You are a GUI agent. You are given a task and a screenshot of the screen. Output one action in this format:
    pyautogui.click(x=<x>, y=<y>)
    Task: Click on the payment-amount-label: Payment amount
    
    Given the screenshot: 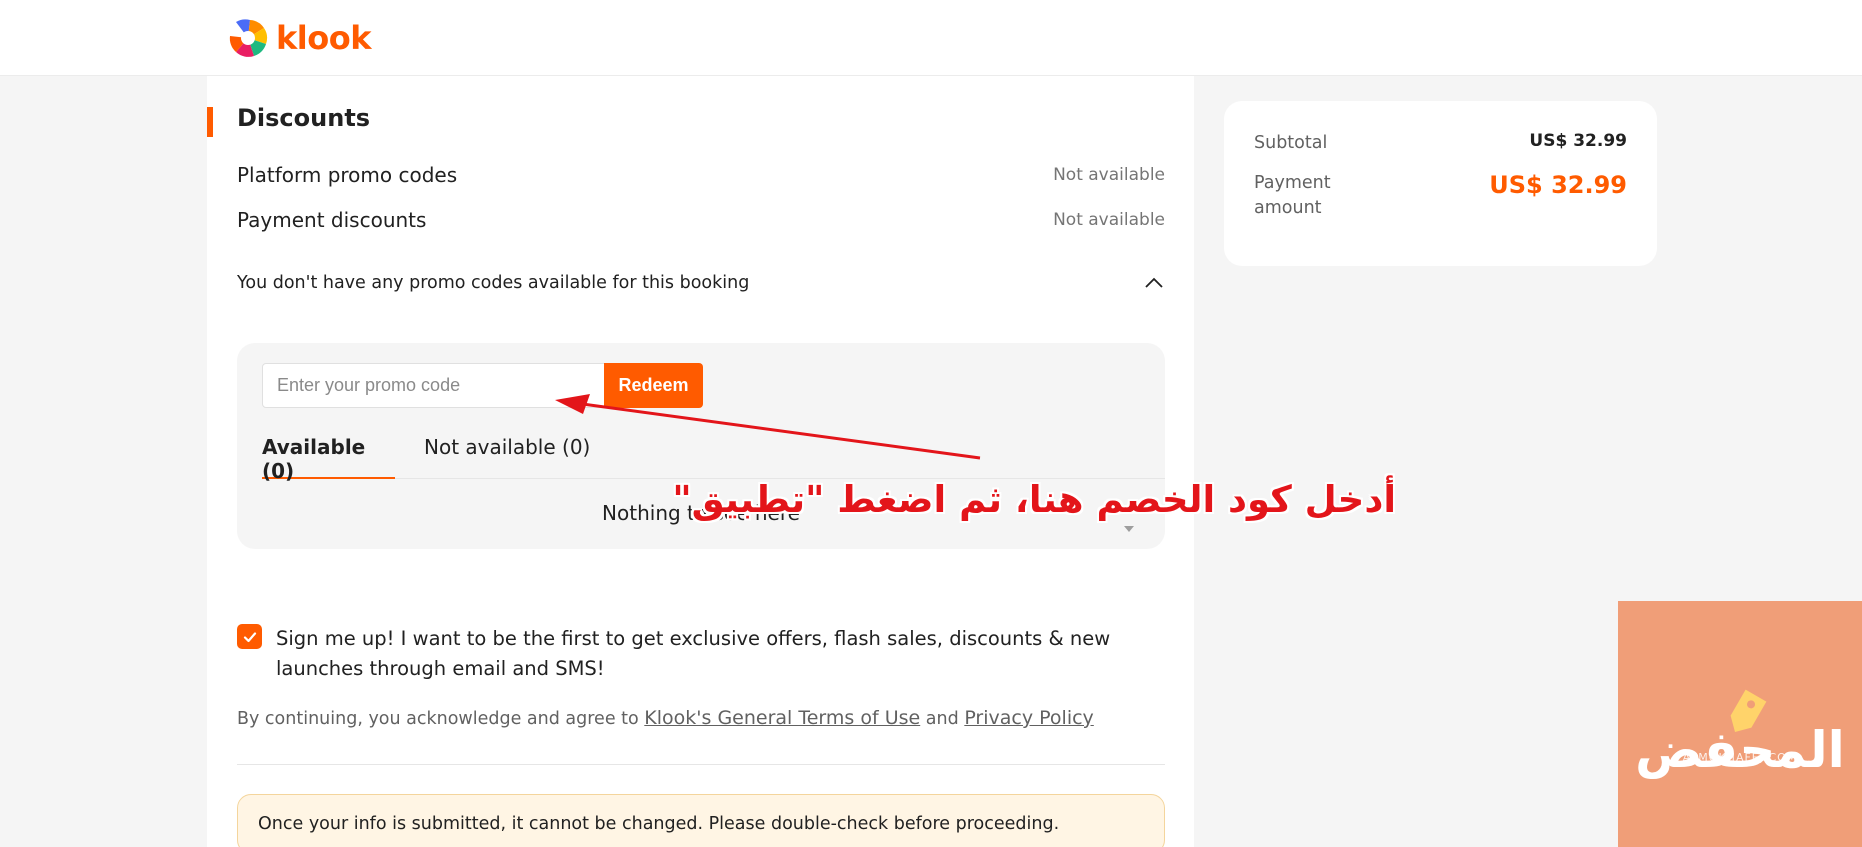 What is the action you would take?
    pyautogui.click(x=1292, y=196)
    